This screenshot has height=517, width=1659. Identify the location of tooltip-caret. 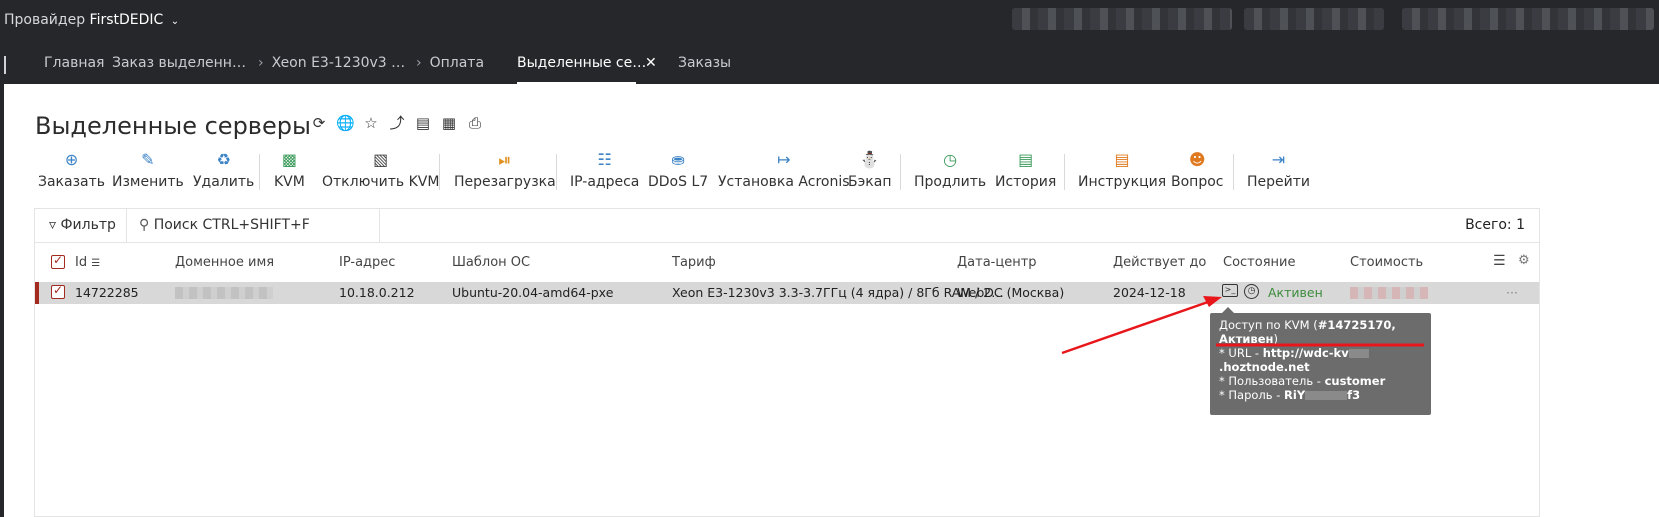
(1228, 310).